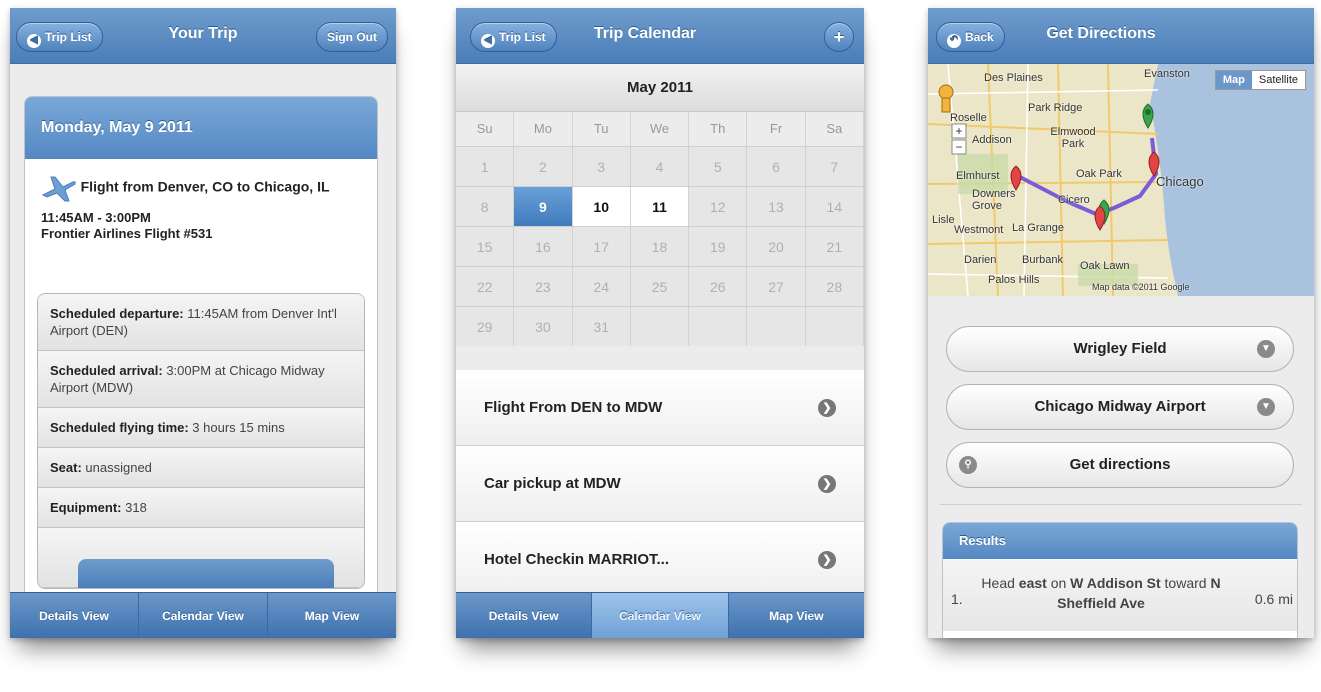 The height and width of the screenshot is (692, 1321). Describe the element at coordinates (776, 286) in the screenshot. I see `calendar-day: 27` at that location.